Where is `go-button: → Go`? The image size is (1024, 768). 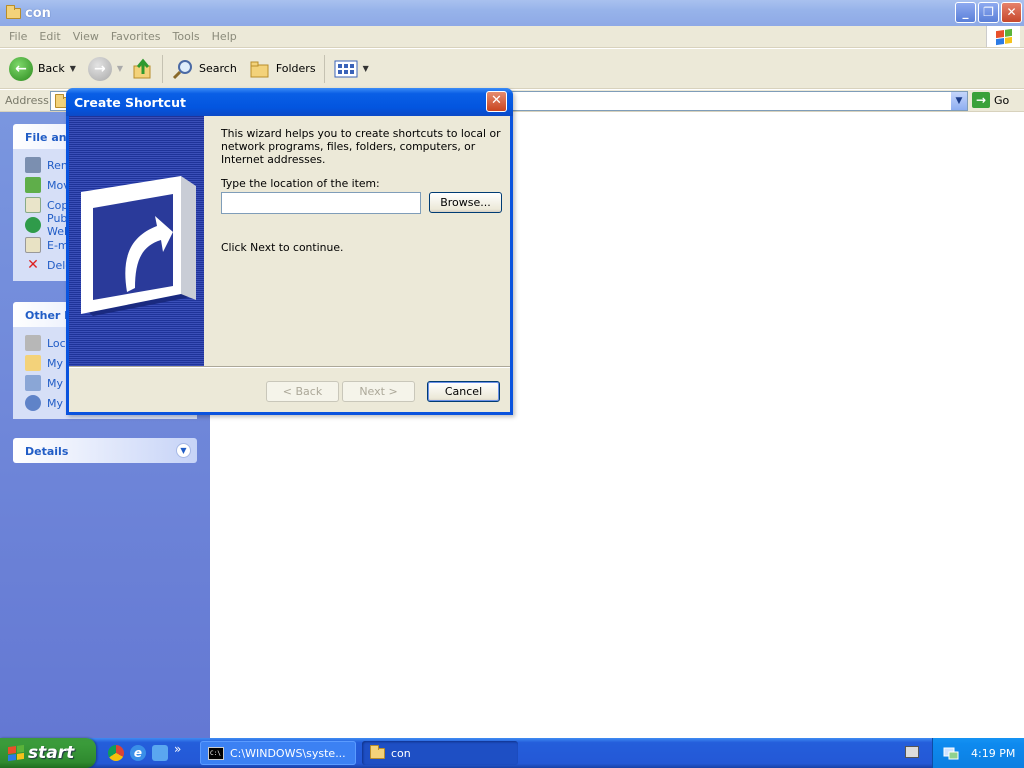 go-button: → Go is located at coordinates (990, 100).